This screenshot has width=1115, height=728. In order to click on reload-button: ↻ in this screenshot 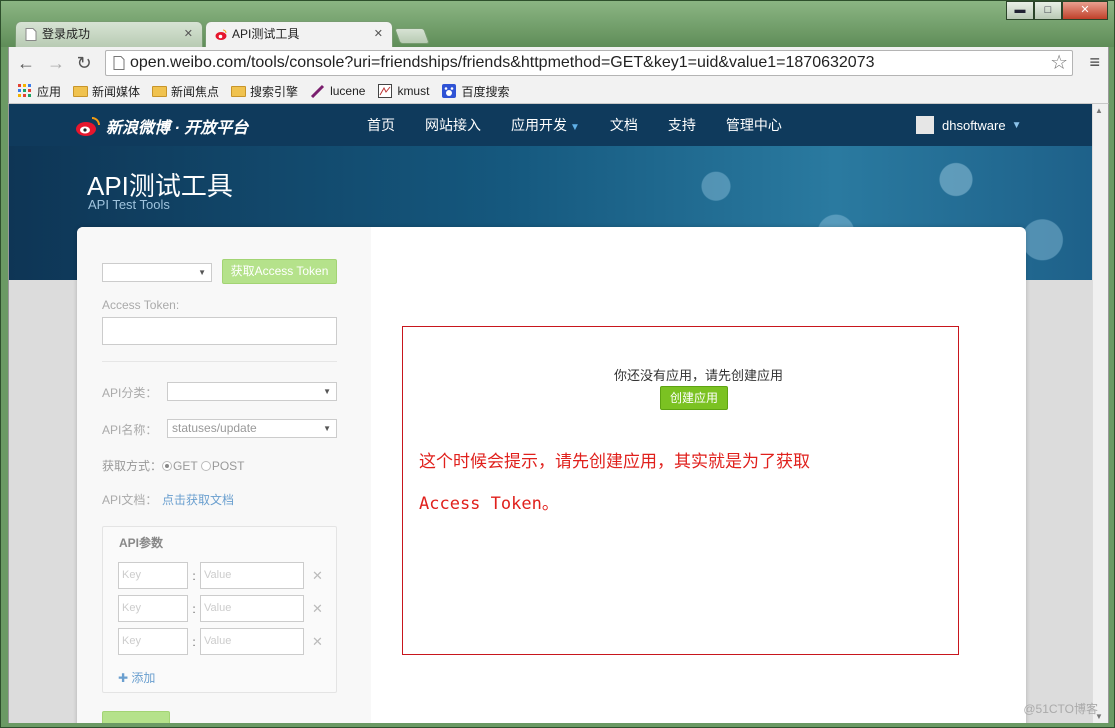, I will do `click(84, 63)`.